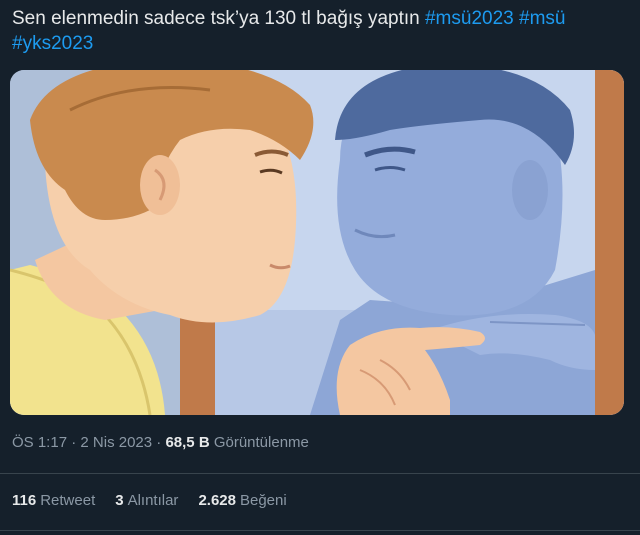 This screenshot has width=640, height=535. Describe the element at coordinates (187, 442) in the screenshot. I see `views-count: 68,5 B` at that location.